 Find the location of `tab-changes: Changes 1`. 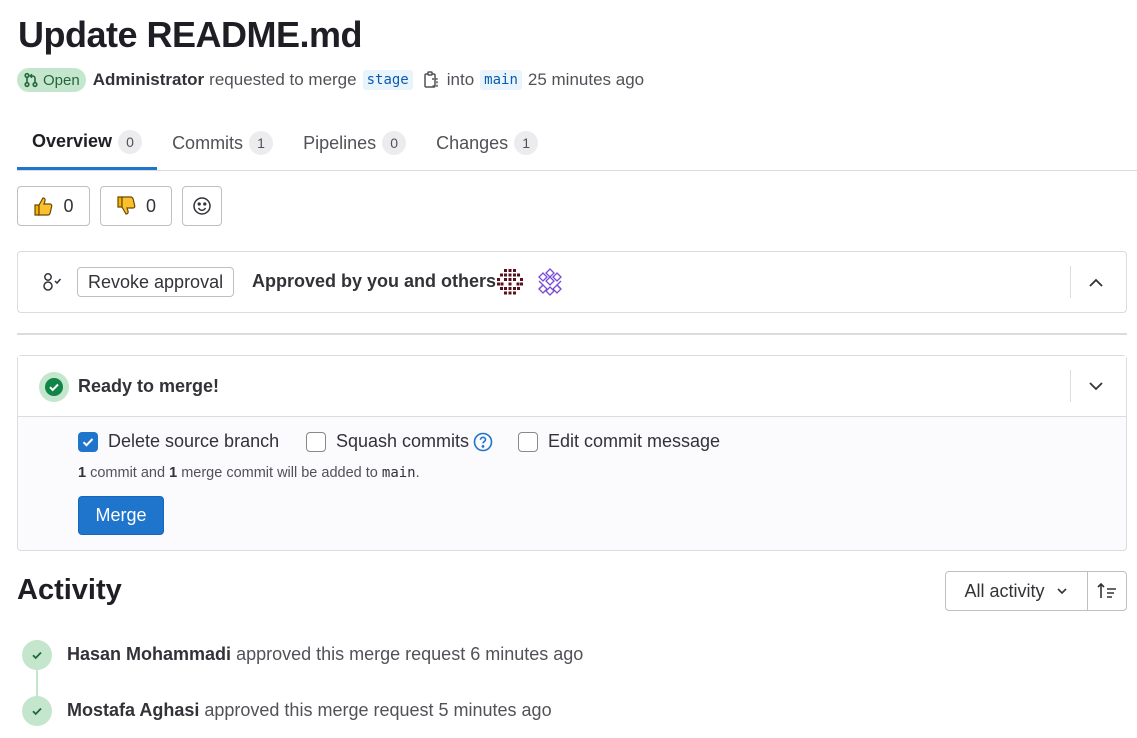

tab-changes: Changes 1 is located at coordinates (487, 143).